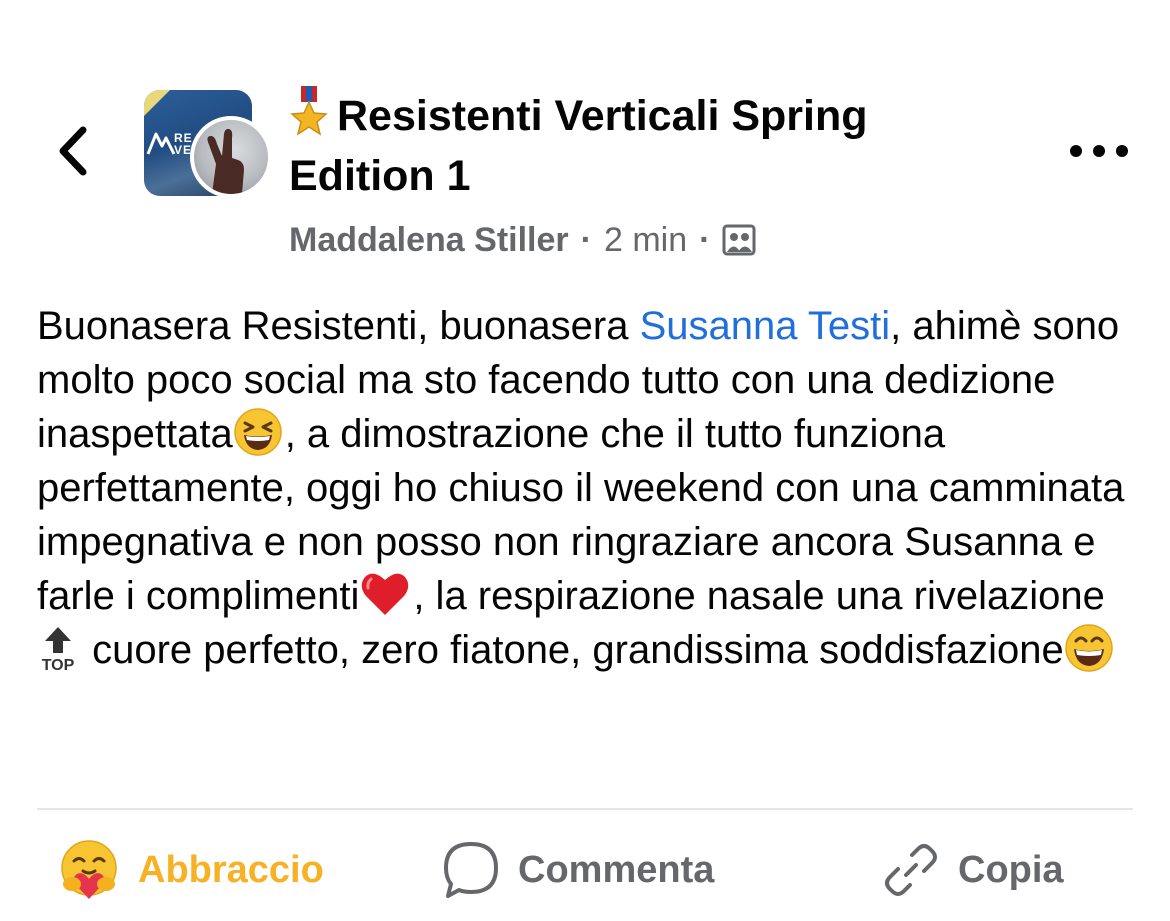  What do you see at coordinates (616, 869) in the screenshot?
I see `comment-label: Commenta` at bounding box center [616, 869].